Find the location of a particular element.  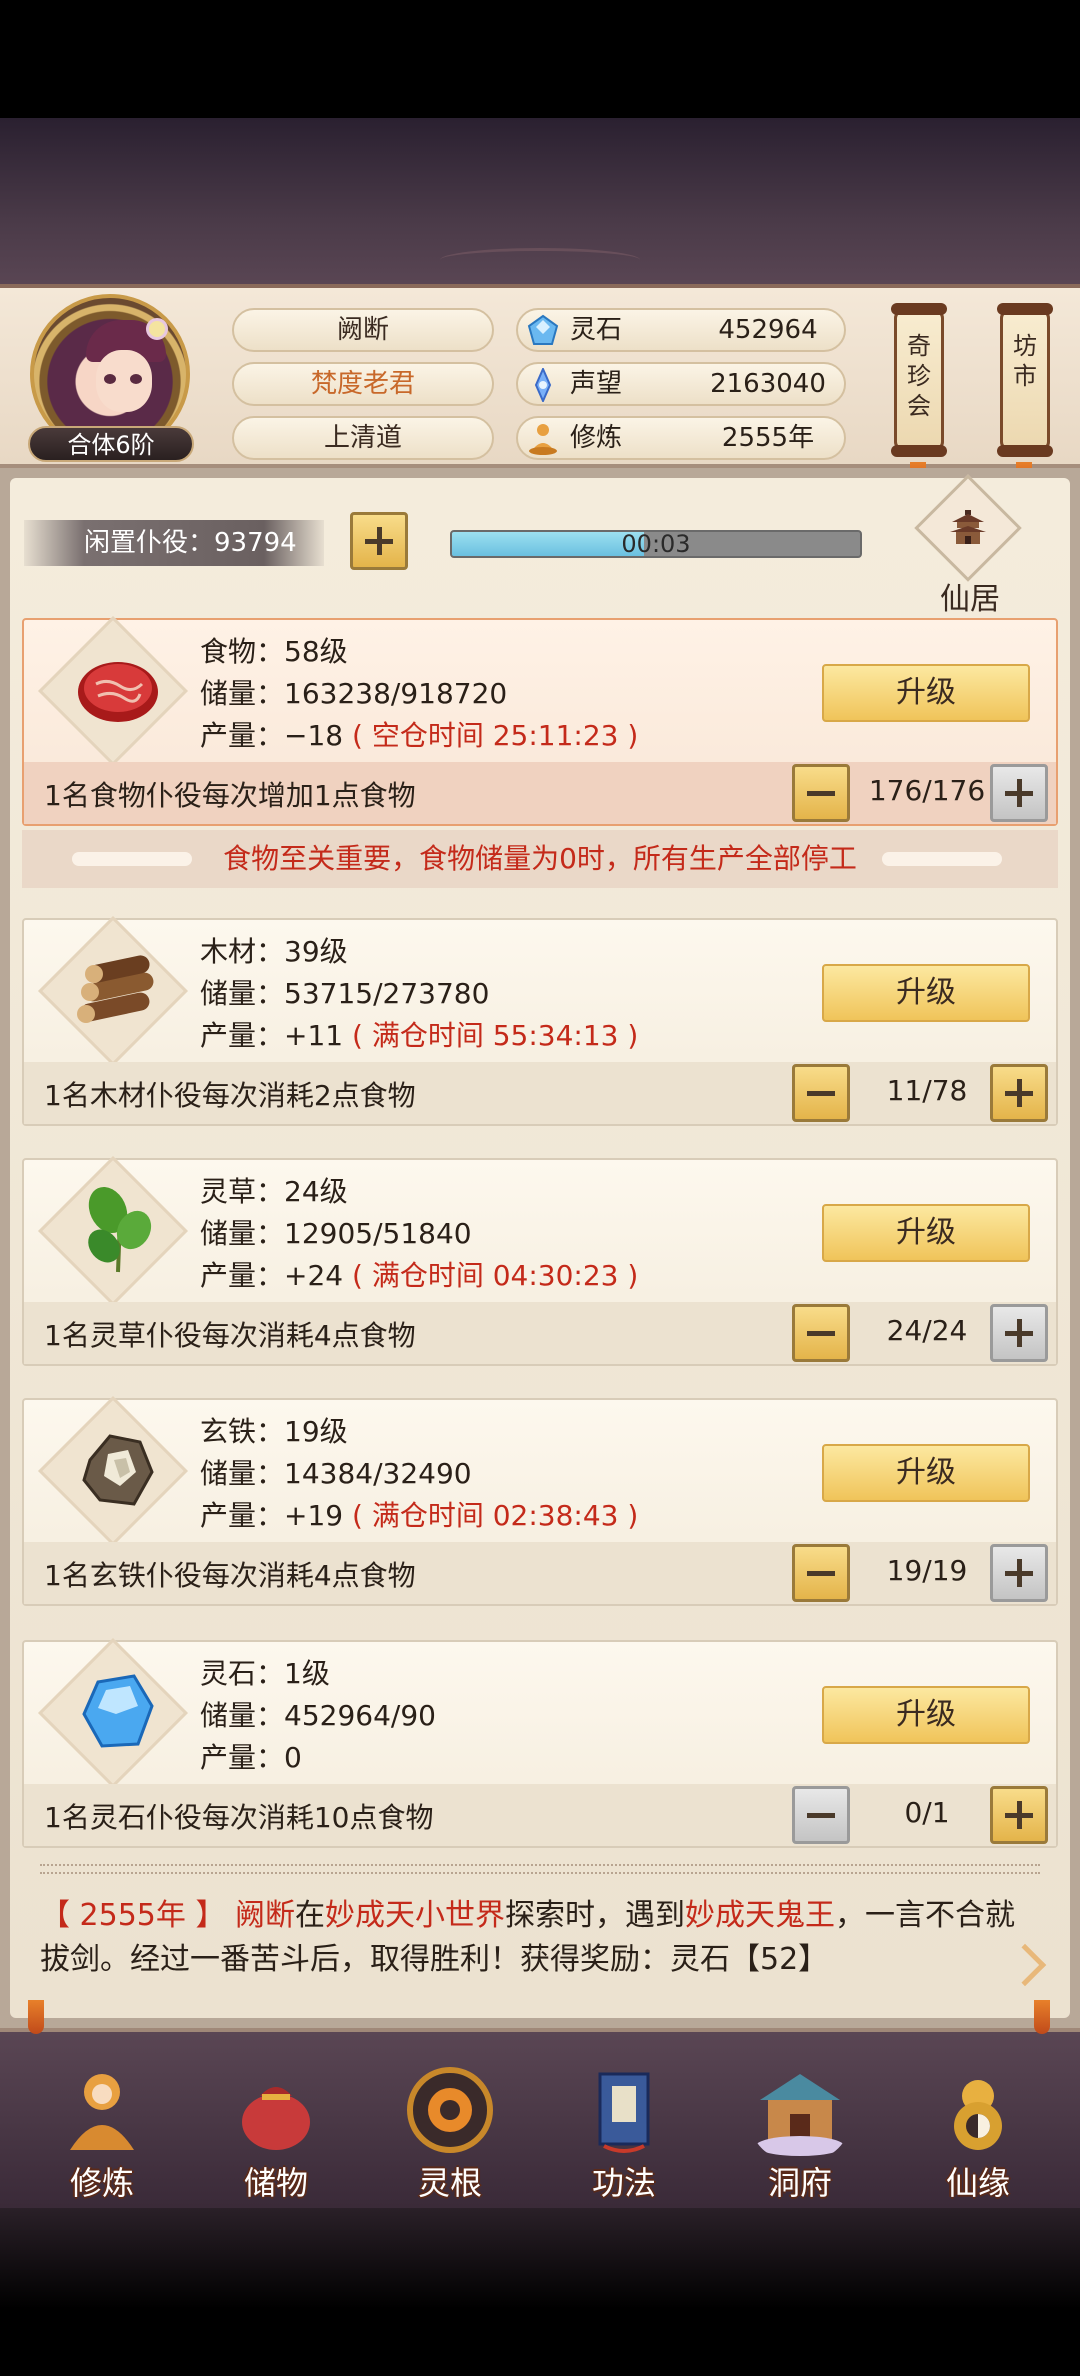

nav-label: 储物 is located at coordinates (275, 2183).